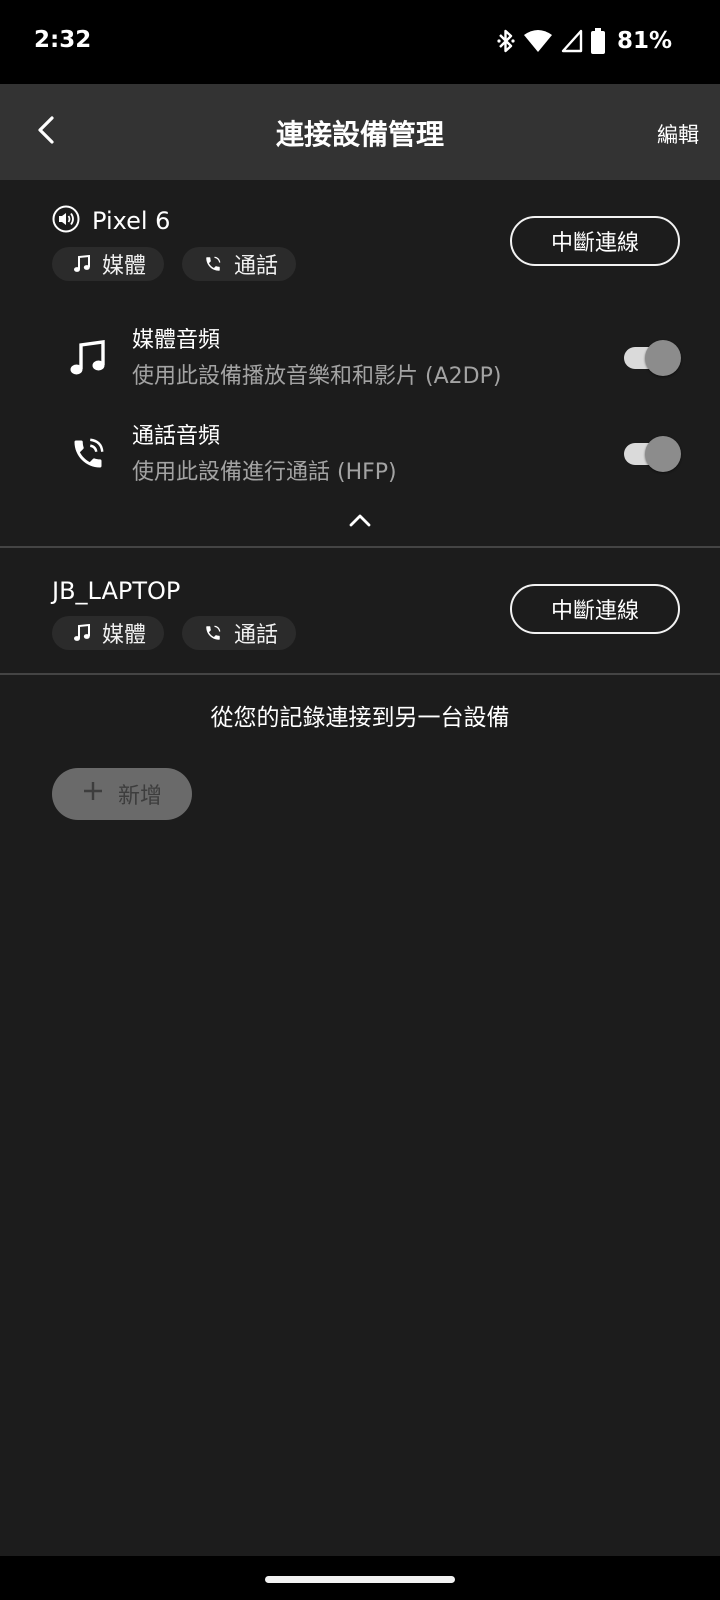  Describe the element at coordinates (644, 41) in the screenshot. I see `battery-percent: 81%` at that location.